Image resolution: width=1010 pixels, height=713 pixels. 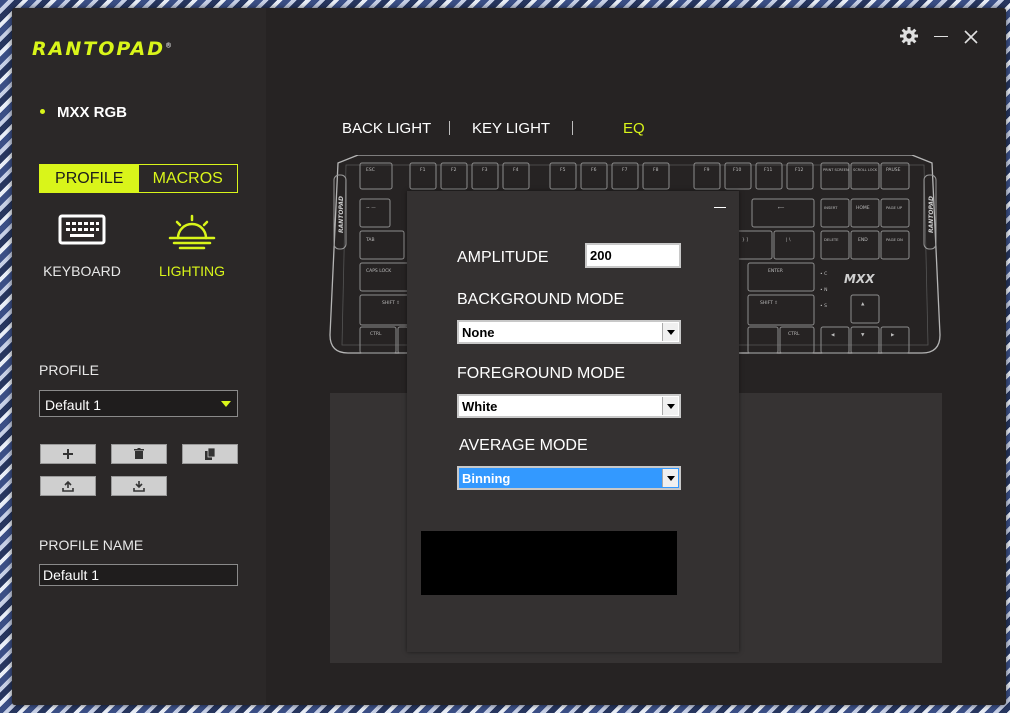 What do you see at coordinates (226, 404) in the screenshot?
I see `dropdown-arrow-icon` at bounding box center [226, 404].